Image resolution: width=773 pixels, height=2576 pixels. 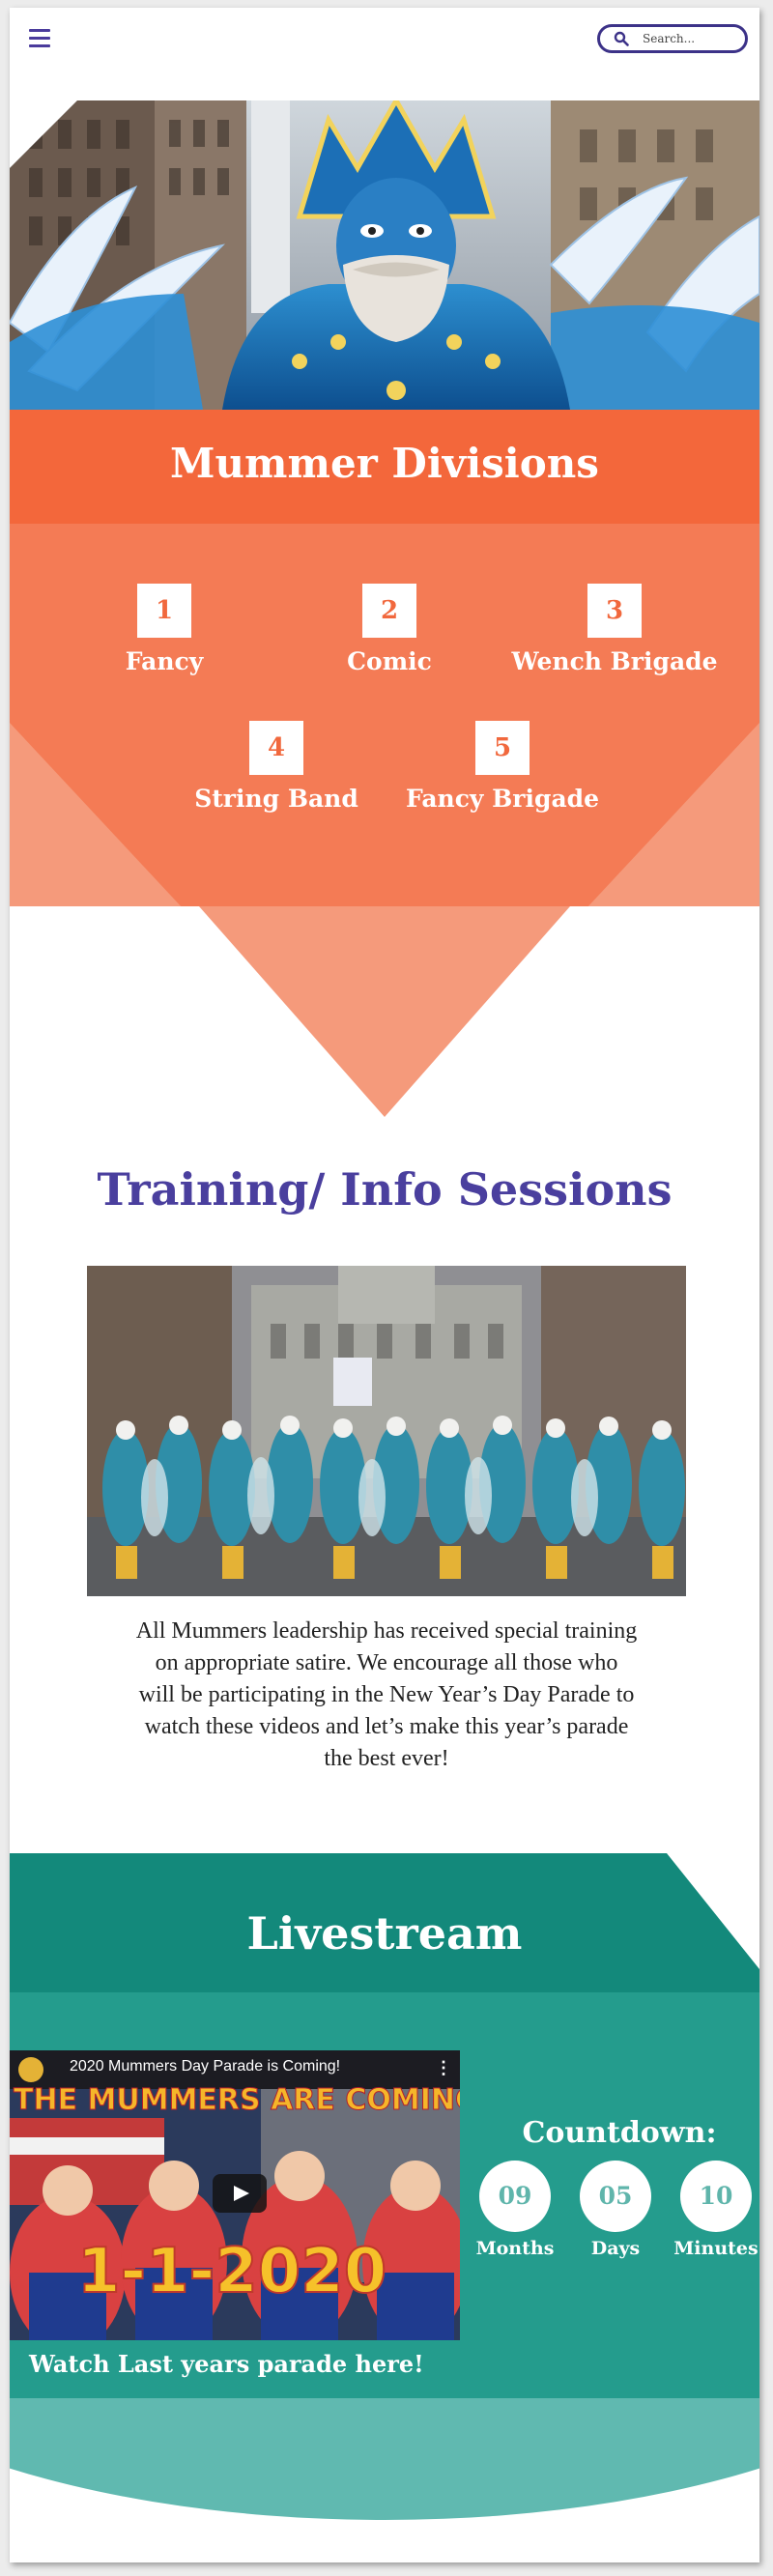 I want to click on division-fancy-brigade: 5 Fancy Brigade, so click(x=503, y=767).